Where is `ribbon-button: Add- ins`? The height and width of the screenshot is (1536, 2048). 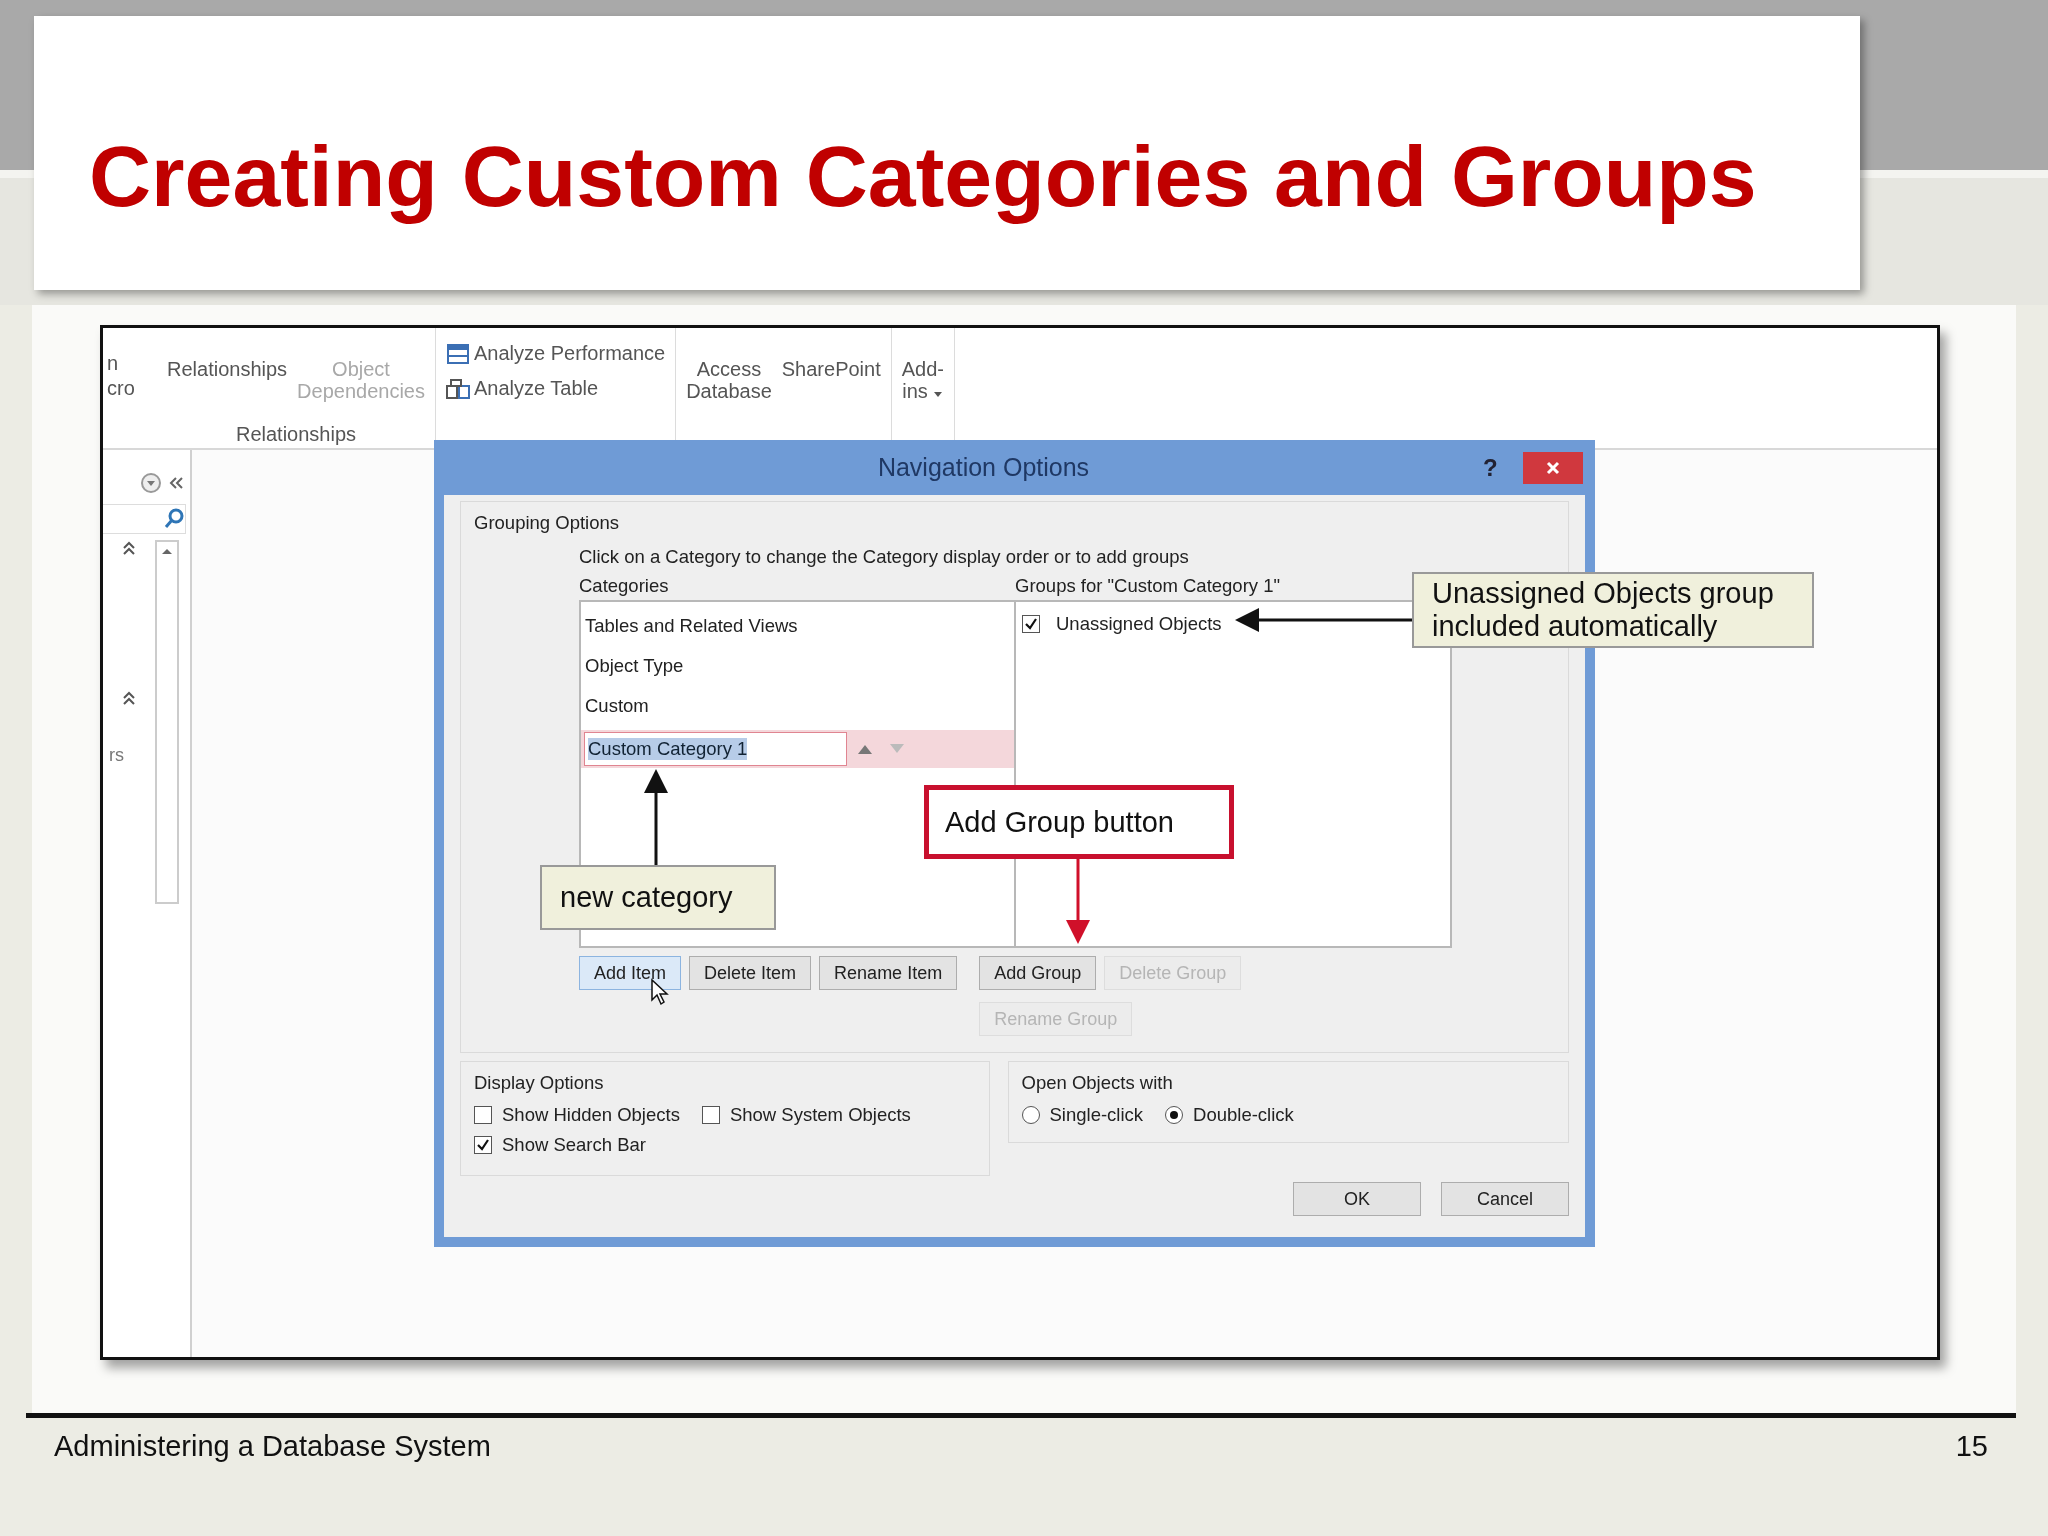
ribbon-button: Add- ins is located at coordinates (922, 388).